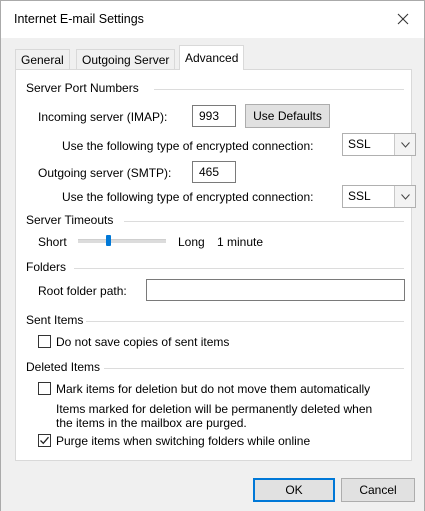  Describe the element at coordinates (212, 19) in the screenshot. I see `title-bar: Internet E-mail Settings` at that location.